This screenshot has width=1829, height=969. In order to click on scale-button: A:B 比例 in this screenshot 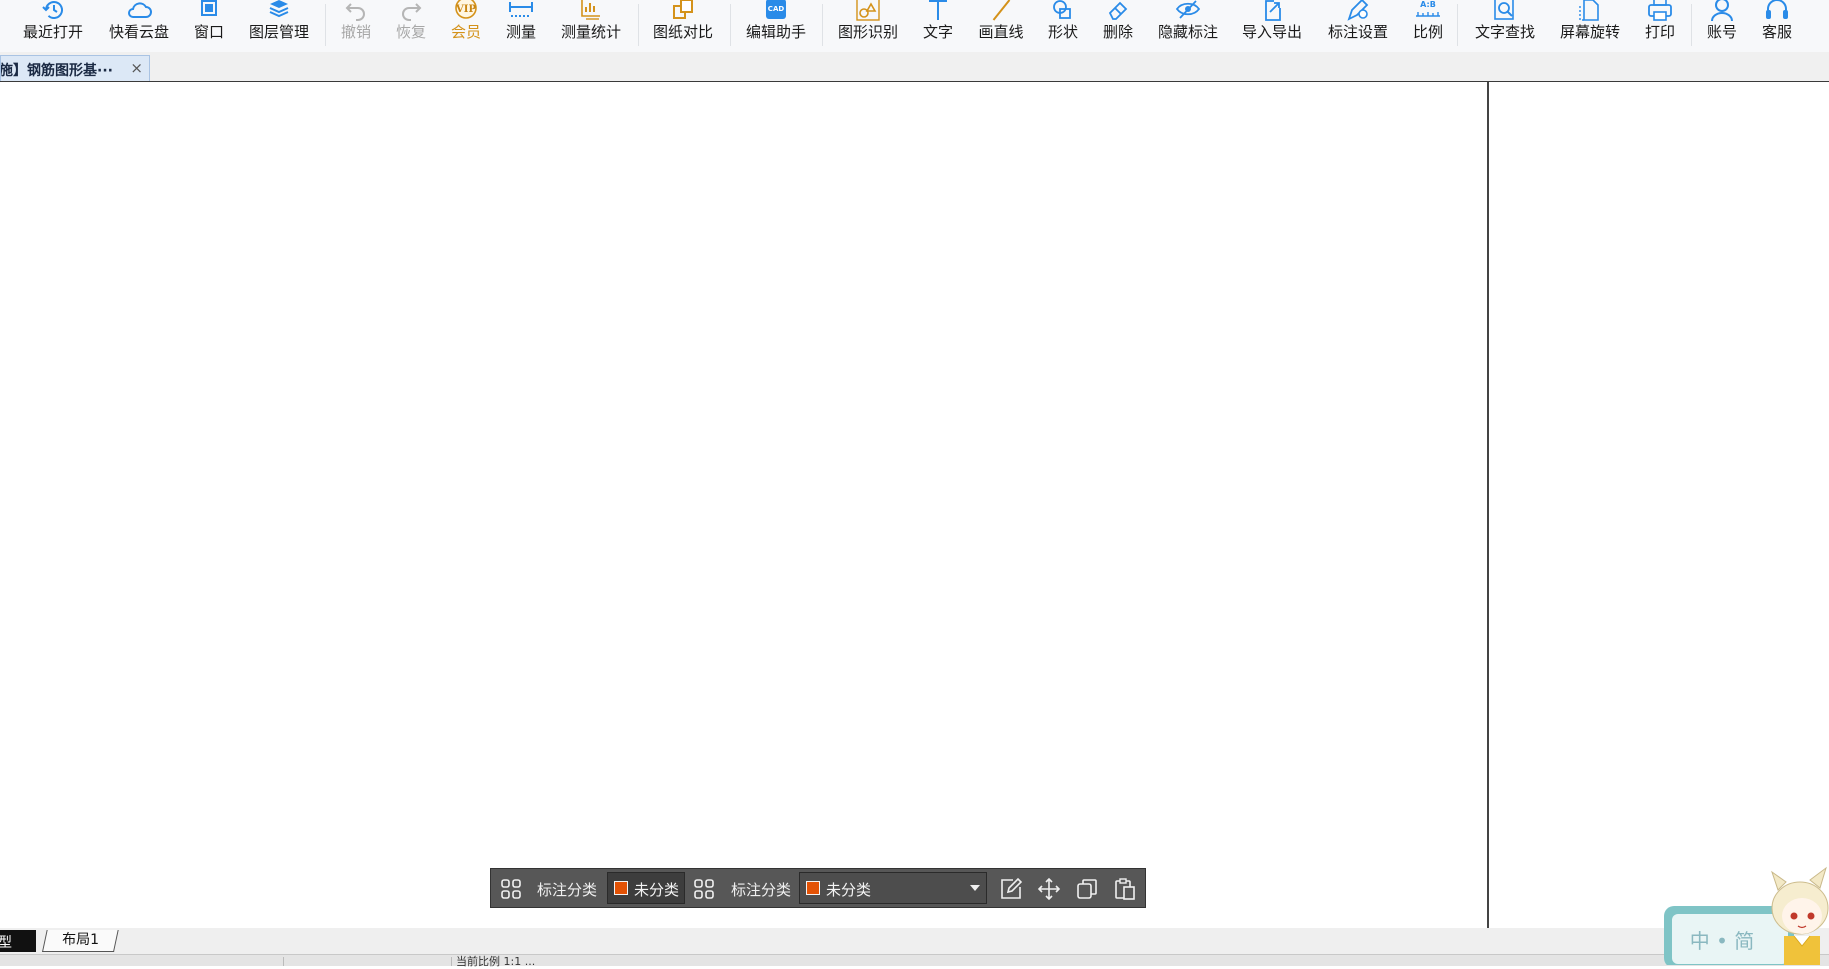, I will do `click(1428, 26)`.